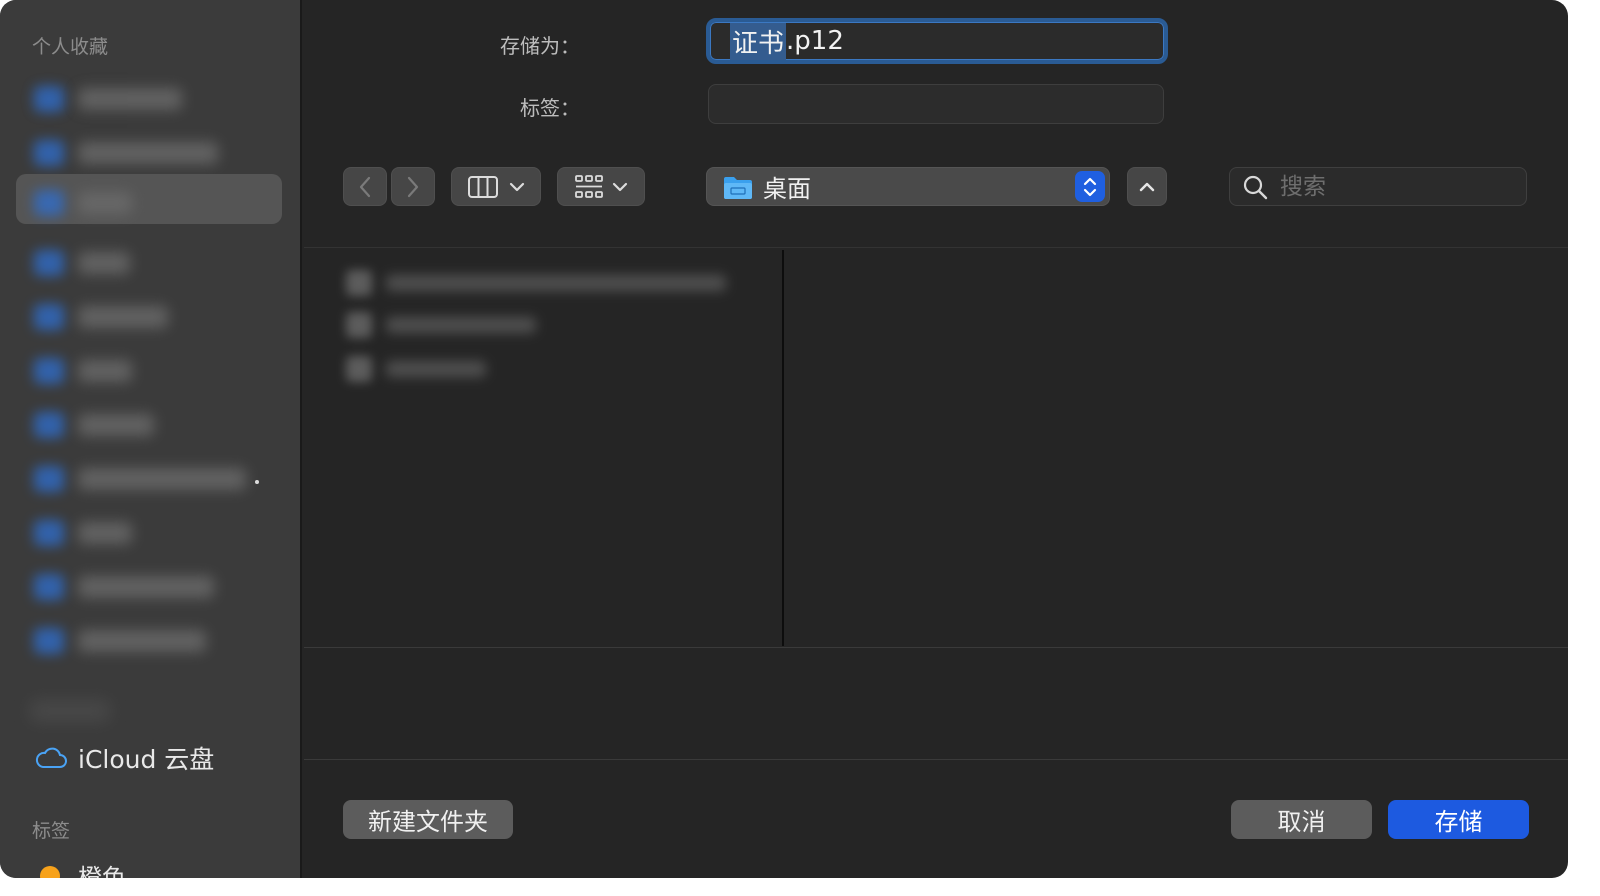 This screenshot has height=896, width=1600. I want to click on tags-field, so click(936, 104).